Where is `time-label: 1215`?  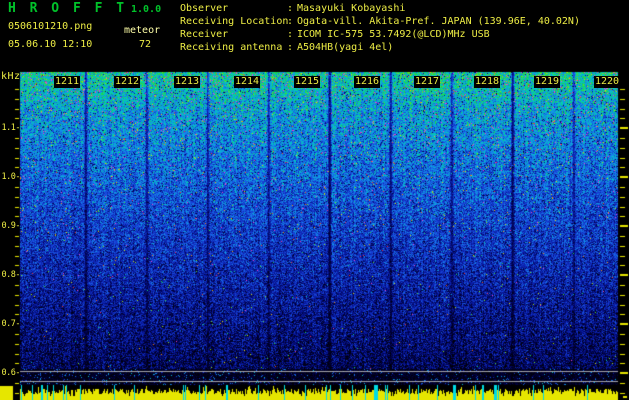
time-label: 1215 is located at coordinates (307, 82).